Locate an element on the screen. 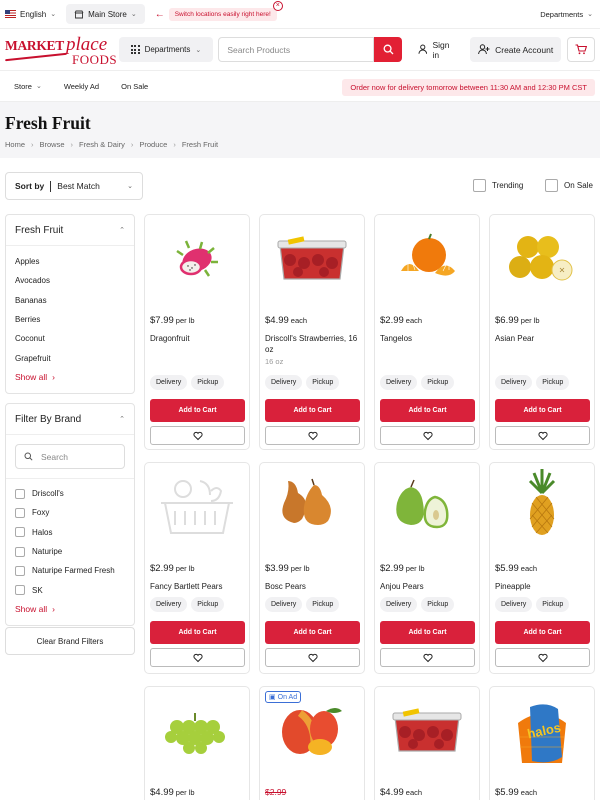 Image resolution: width=600 pixels, height=800 pixels. product-card: halos $5.99 each is located at coordinates (542, 743).